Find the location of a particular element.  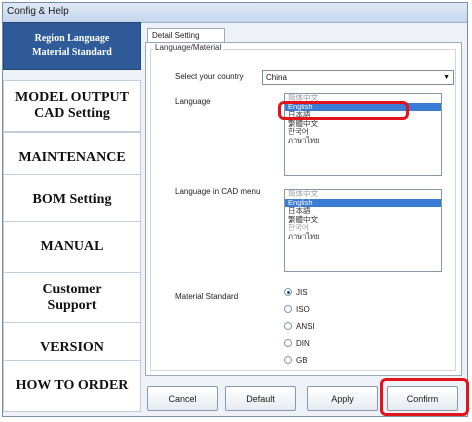

sidebar-item-customer-support: Customer Support is located at coordinates (72, 298).